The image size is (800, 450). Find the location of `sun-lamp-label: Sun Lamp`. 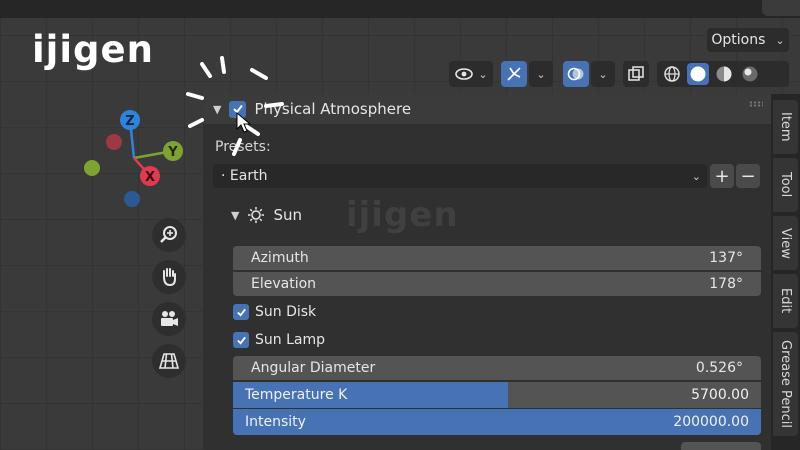

sun-lamp-label: Sun Lamp is located at coordinates (290, 340).